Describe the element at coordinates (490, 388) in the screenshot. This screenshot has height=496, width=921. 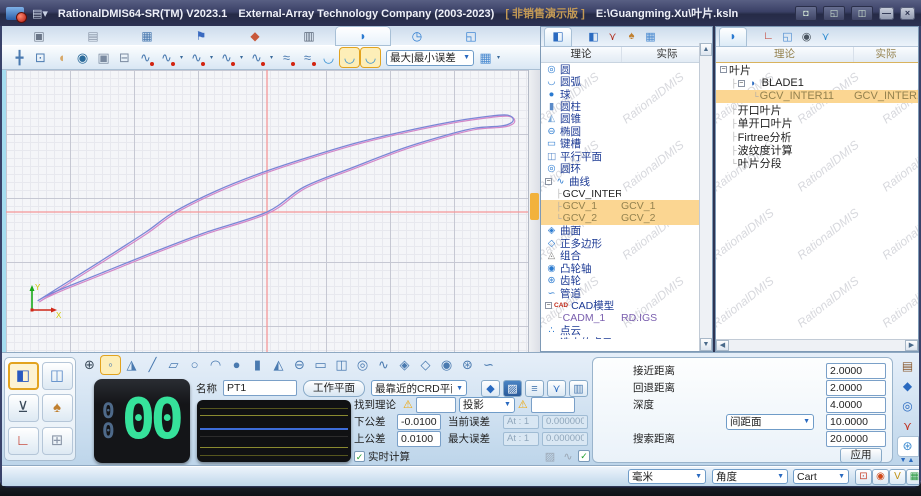
I see `probe-view-toggle: ◆` at that location.